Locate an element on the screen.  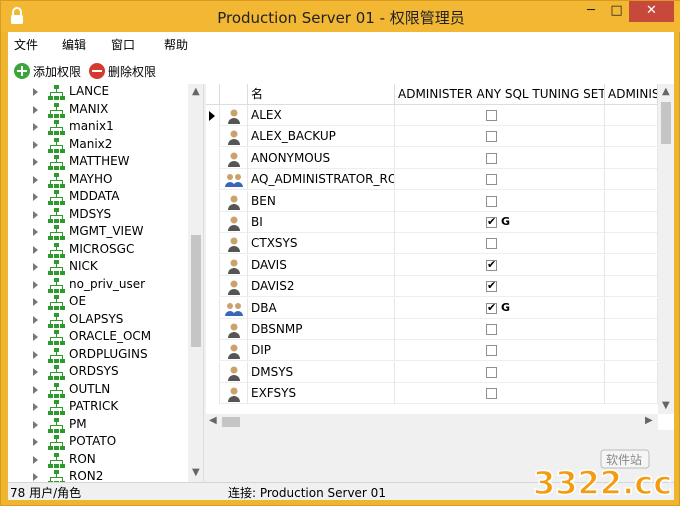
close-button: ✕ is located at coordinates (651, 11).